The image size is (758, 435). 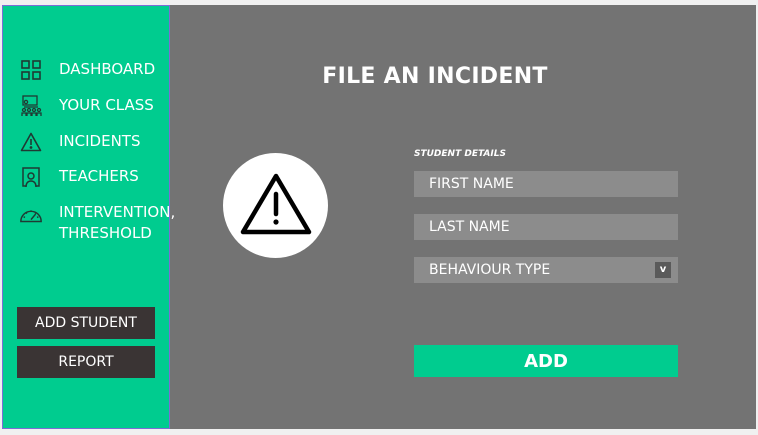 I want to click on sidebar-item-dashboard: DASHBOARD, so click(x=87, y=70).